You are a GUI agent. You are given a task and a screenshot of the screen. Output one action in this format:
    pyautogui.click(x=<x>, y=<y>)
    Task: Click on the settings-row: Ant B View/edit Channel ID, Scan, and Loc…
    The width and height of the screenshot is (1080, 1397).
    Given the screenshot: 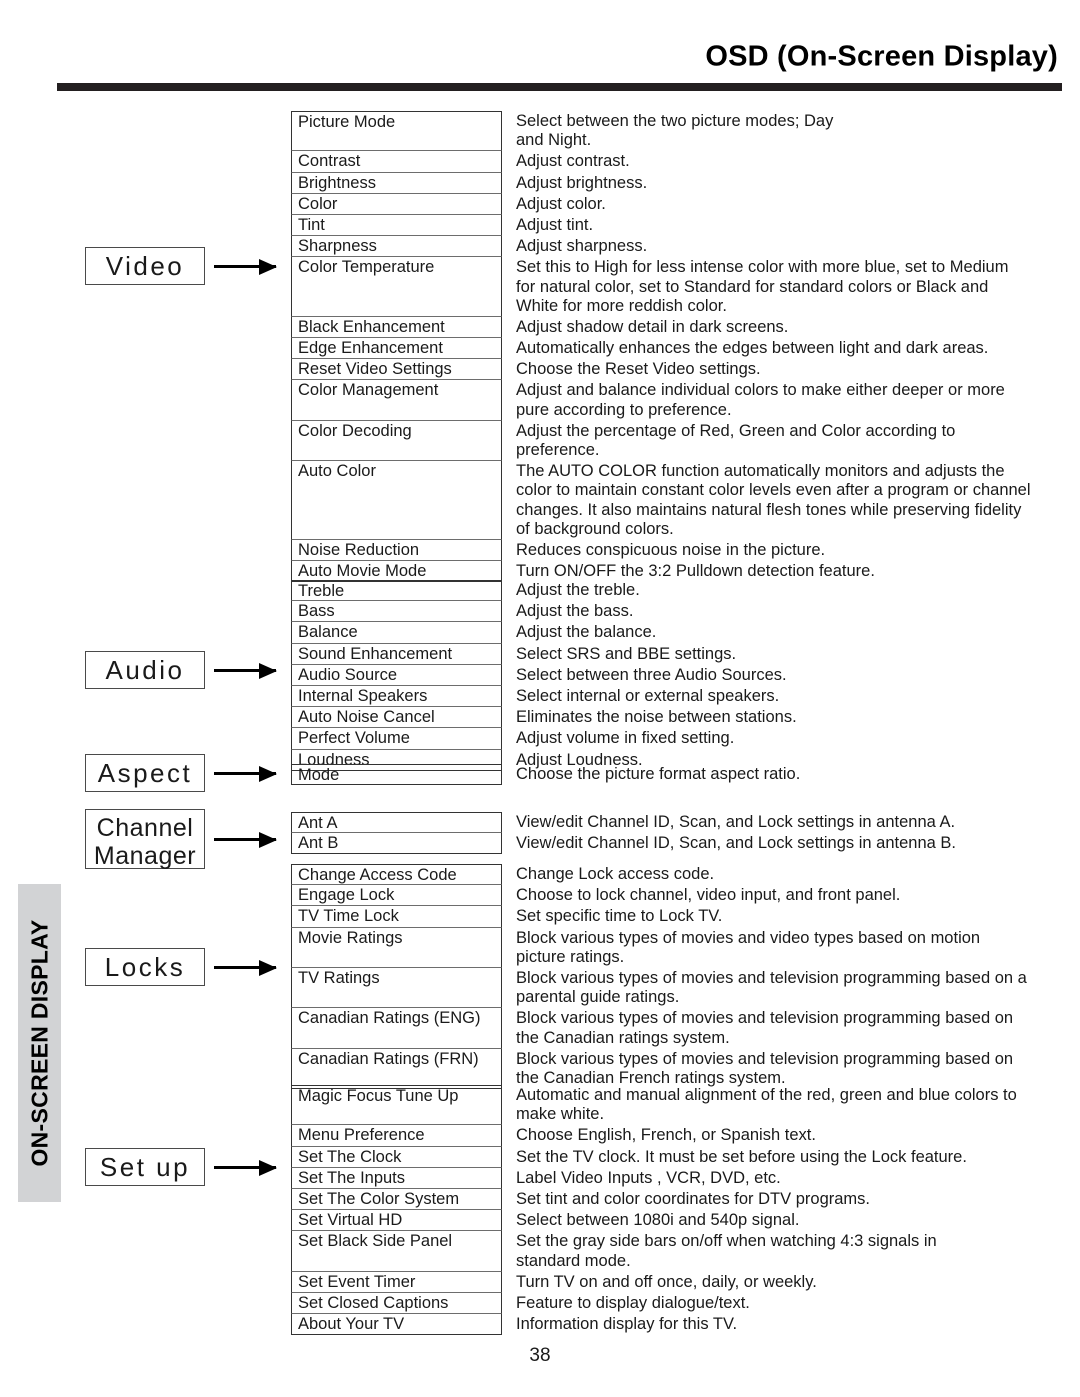 What is the action you would take?
    pyautogui.click(x=656, y=844)
    